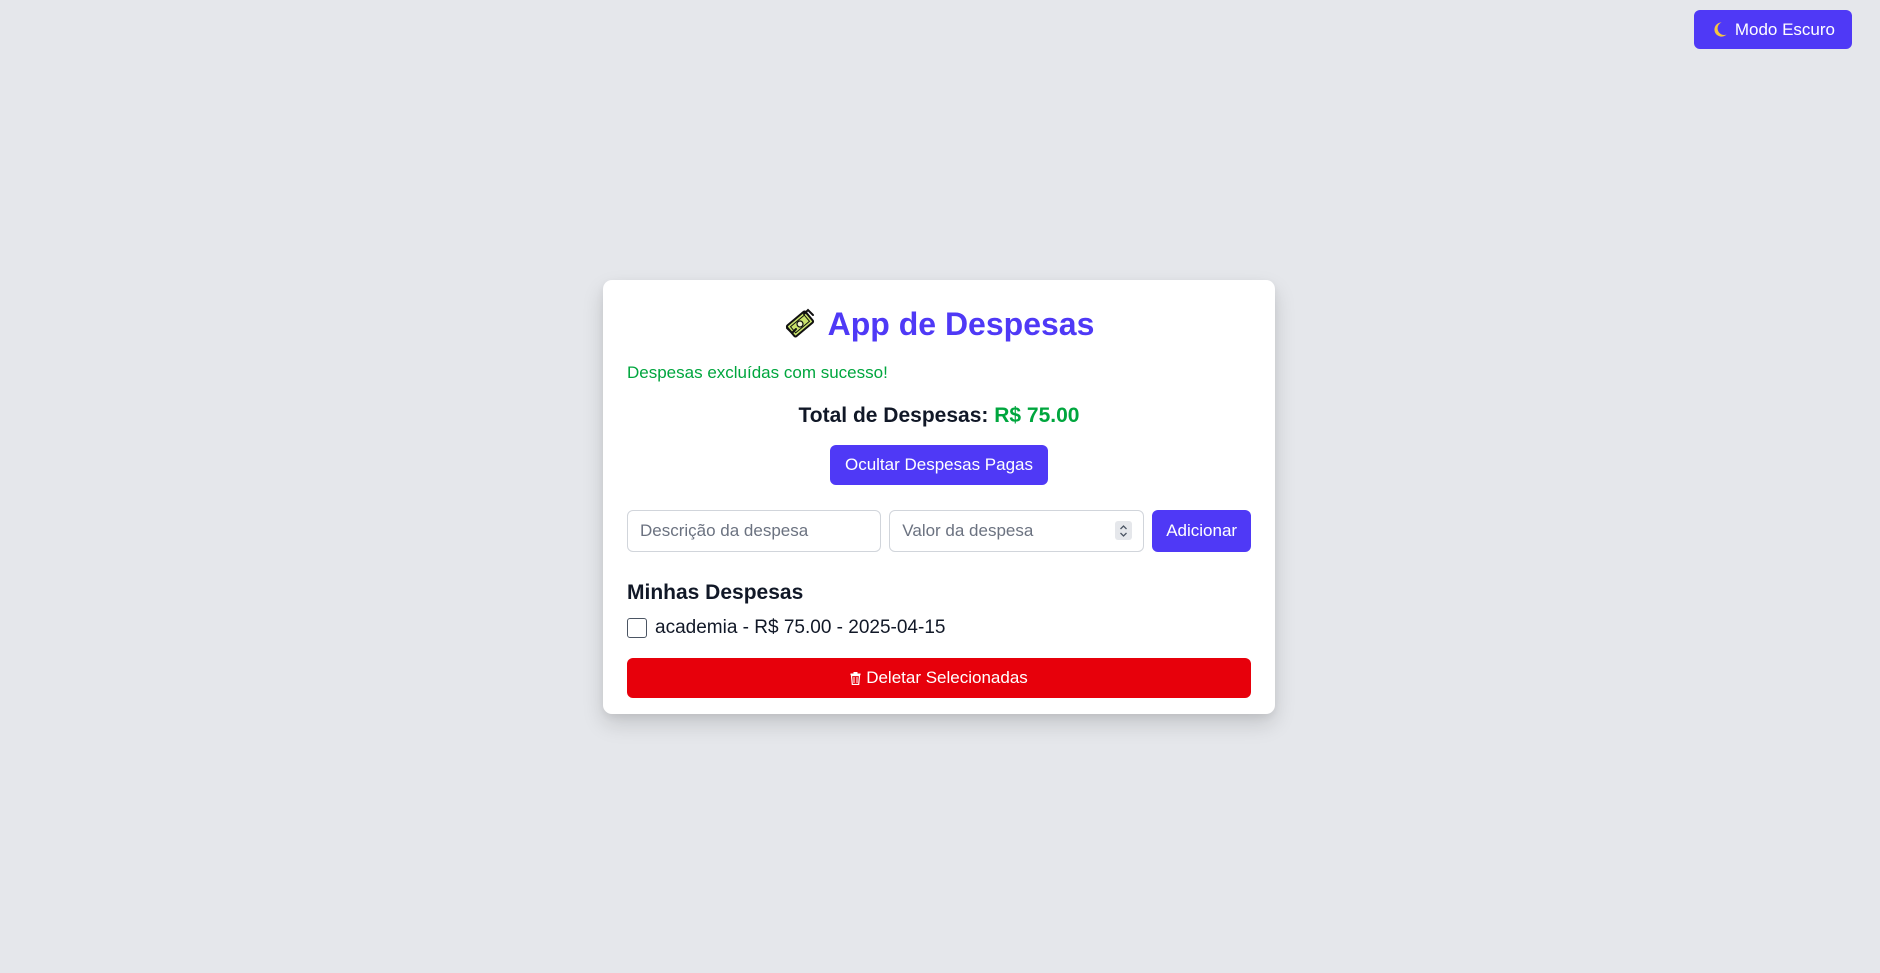 The image size is (1880, 973). Describe the element at coordinates (715, 592) in the screenshot. I see `expenses-list-title: Minhas Despesas` at that location.